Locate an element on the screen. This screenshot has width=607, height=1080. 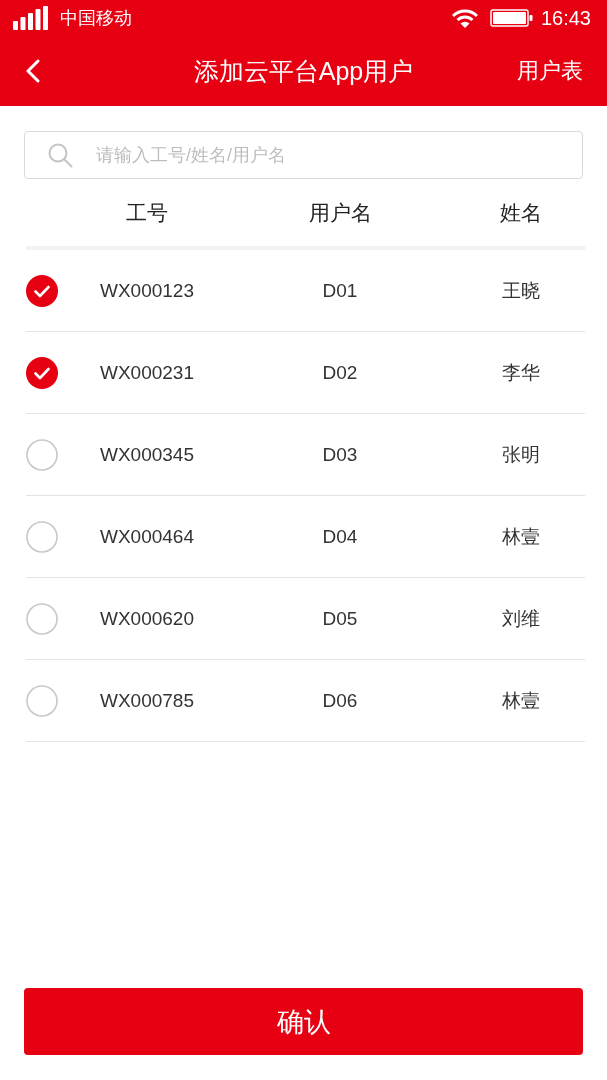
table-cell-text: 张明 is located at coordinates (521, 454).